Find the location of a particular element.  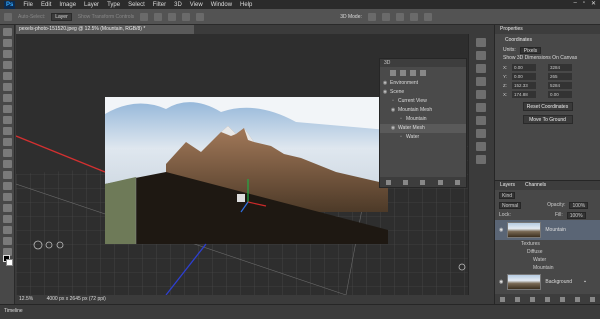

roll-3d-icon is located at coordinates (385, 16).